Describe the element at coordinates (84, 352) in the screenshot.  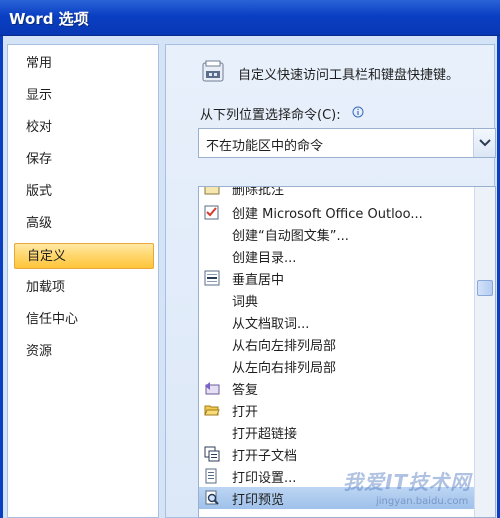
I see `sidebar-item-resources: 资源` at that location.